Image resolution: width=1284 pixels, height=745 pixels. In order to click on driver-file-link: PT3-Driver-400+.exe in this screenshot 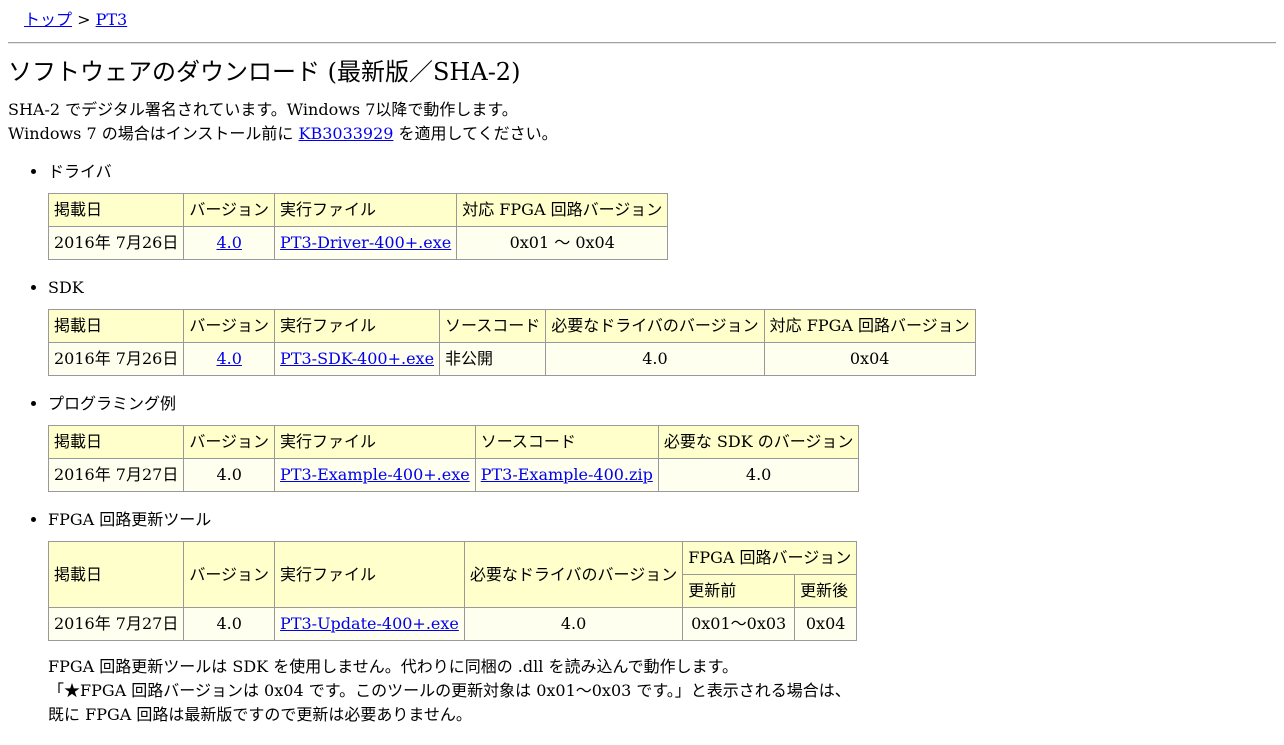, I will do `click(365, 242)`.